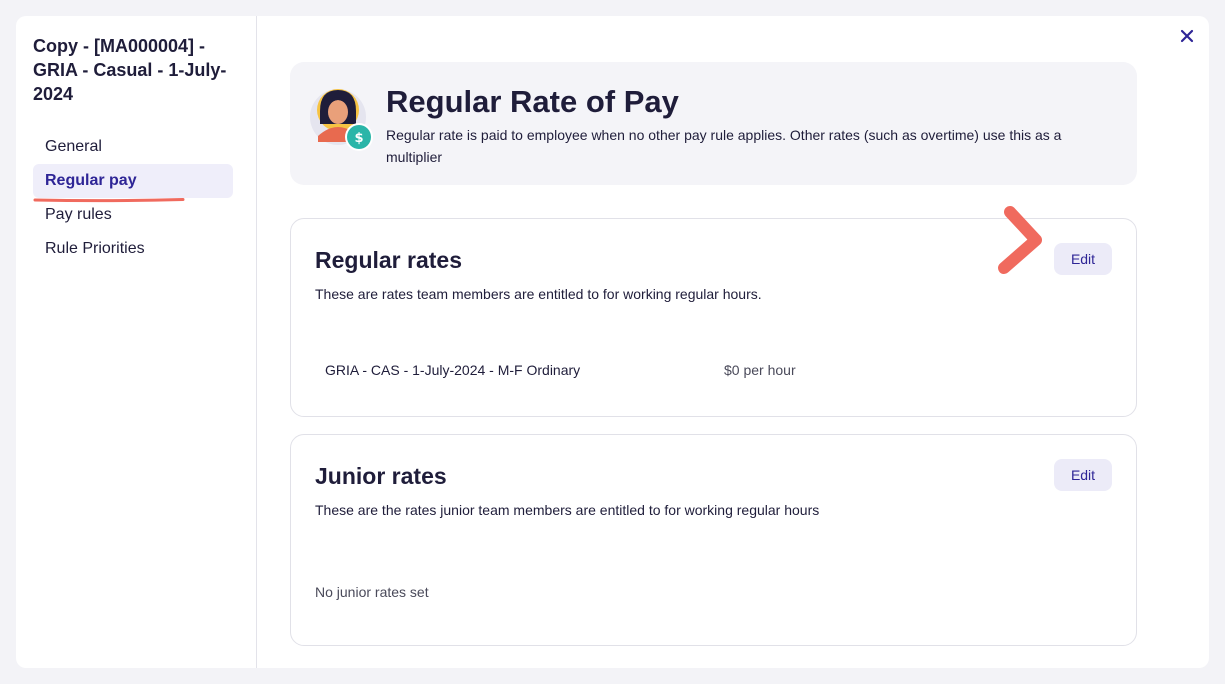 The height and width of the screenshot is (684, 1225). Describe the element at coordinates (346, 123) in the screenshot. I see `avatar-icon: $` at that location.